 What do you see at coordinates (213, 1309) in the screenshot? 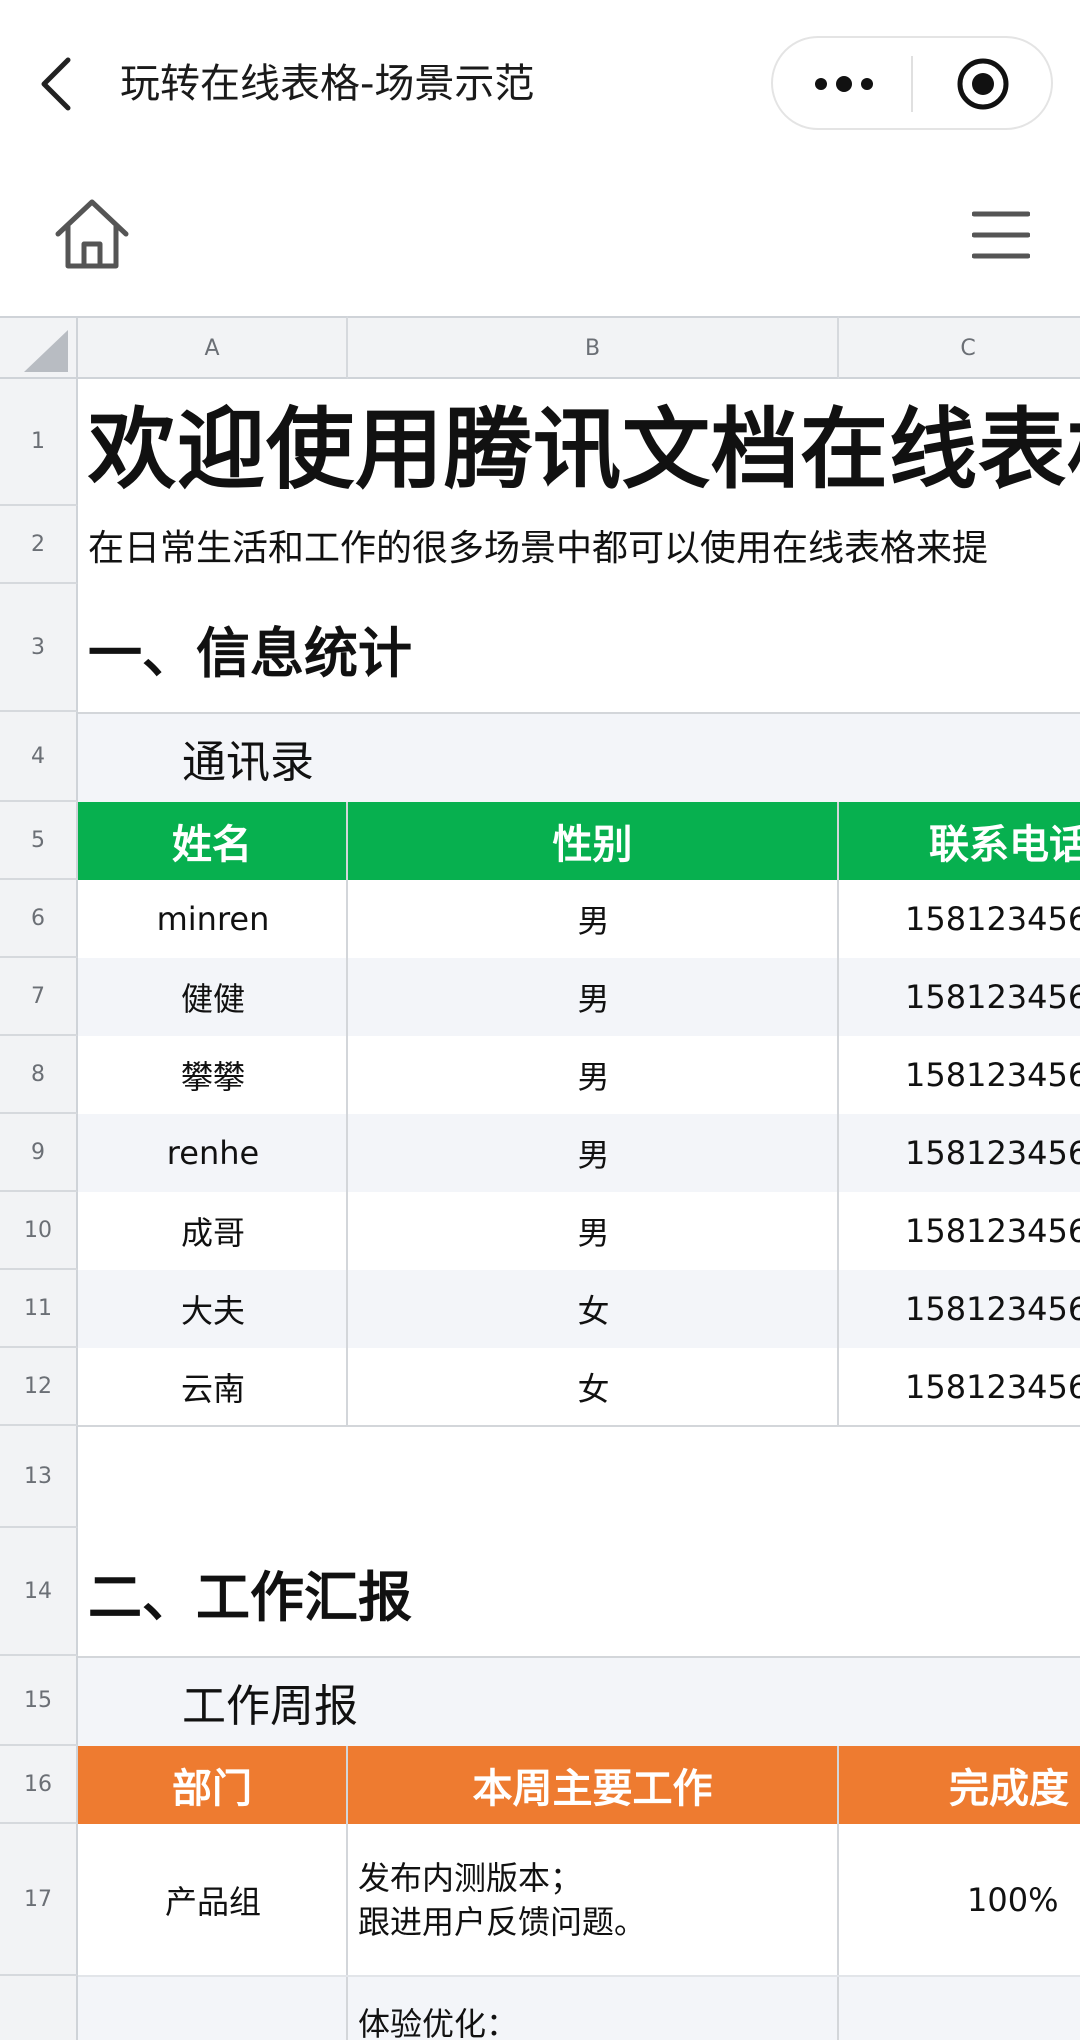
I see `contact-name: 大夫` at bounding box center [213, 1309].